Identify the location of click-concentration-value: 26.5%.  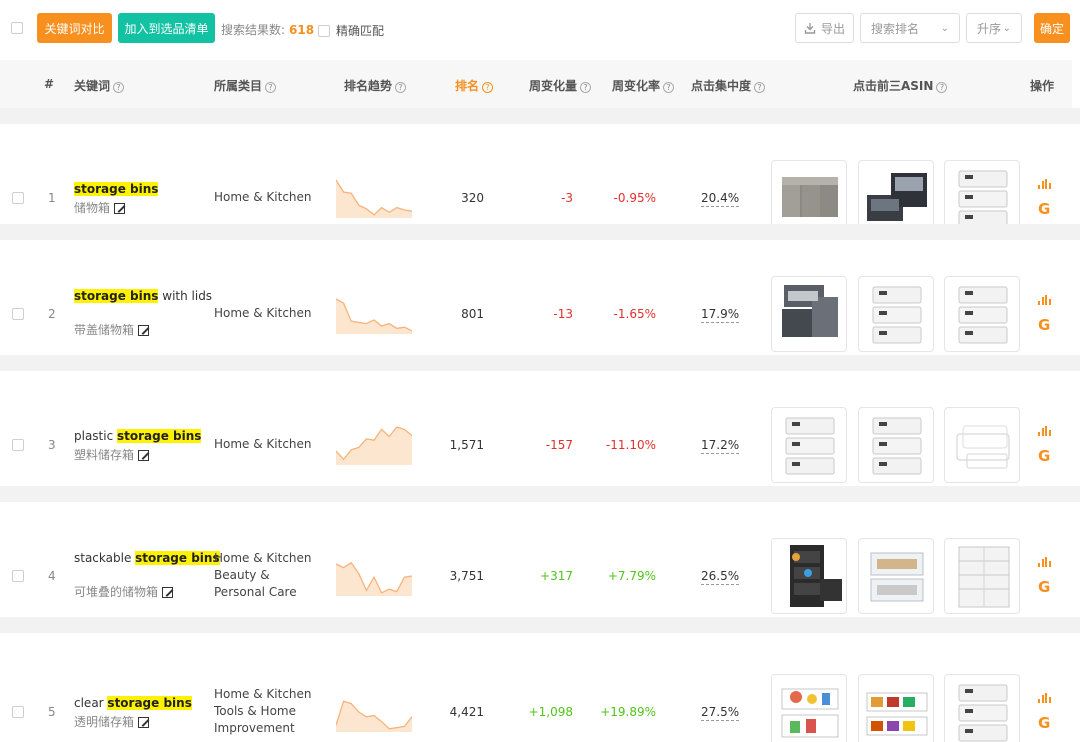
(720, 576).